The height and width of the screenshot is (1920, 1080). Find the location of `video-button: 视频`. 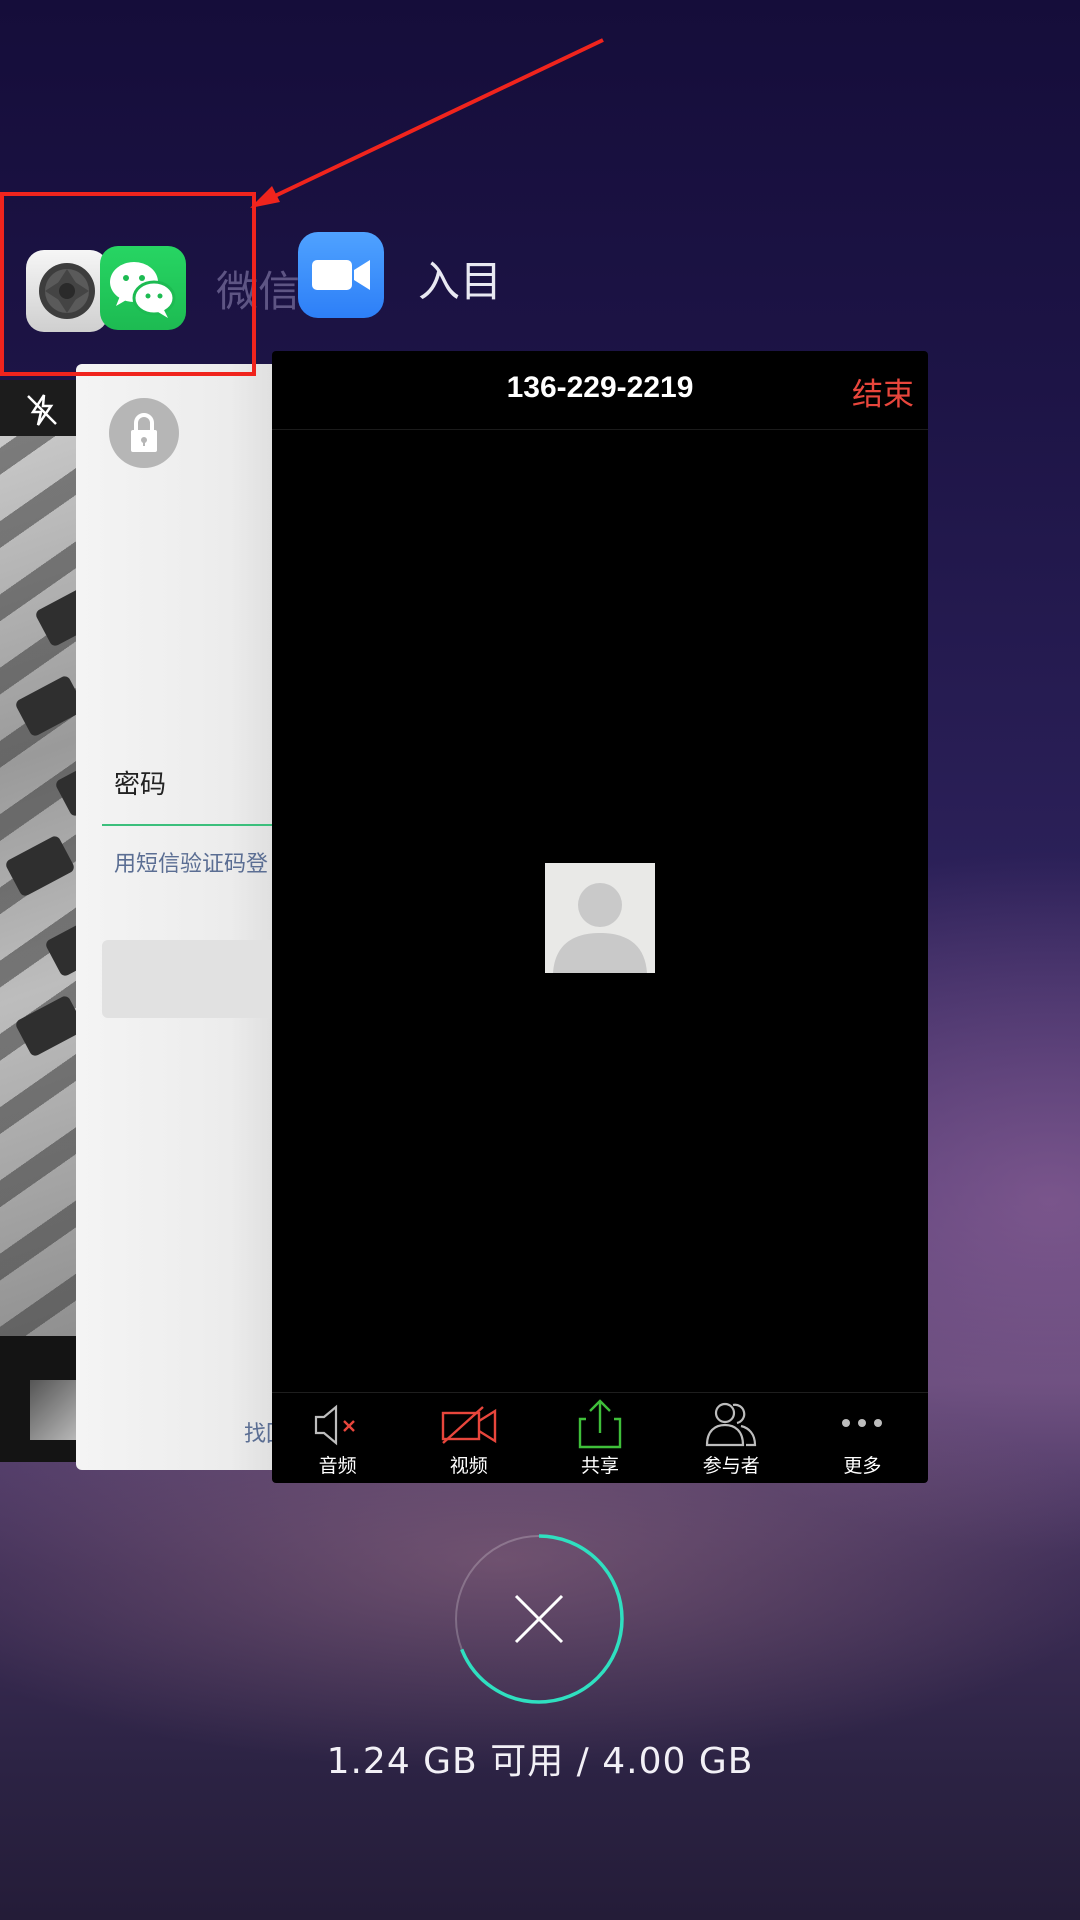

video-button: 视频 is located at coordinates (468, 1438).